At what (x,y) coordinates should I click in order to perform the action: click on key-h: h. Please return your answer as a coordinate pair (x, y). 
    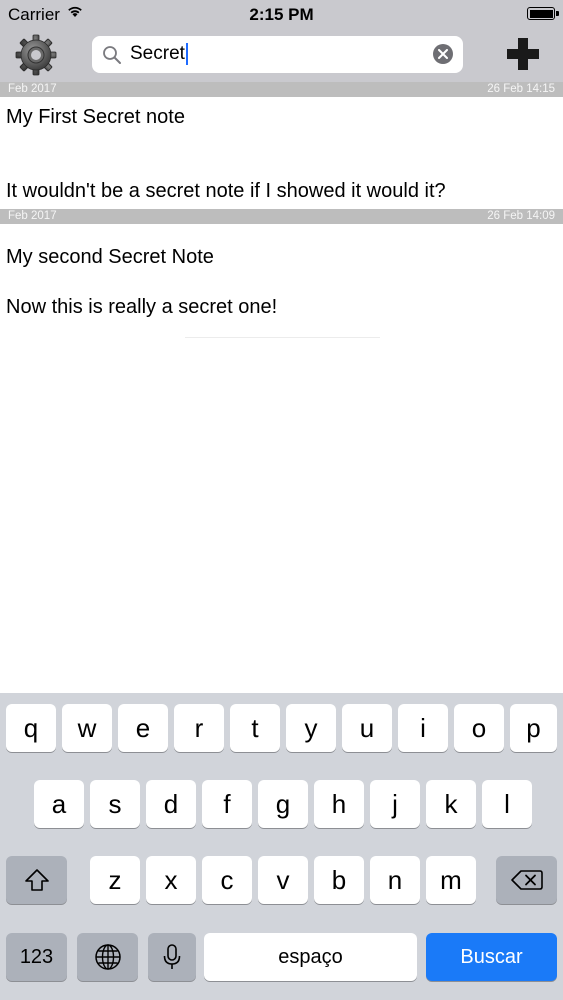
    Looking at the image, I should click on (339, 804).